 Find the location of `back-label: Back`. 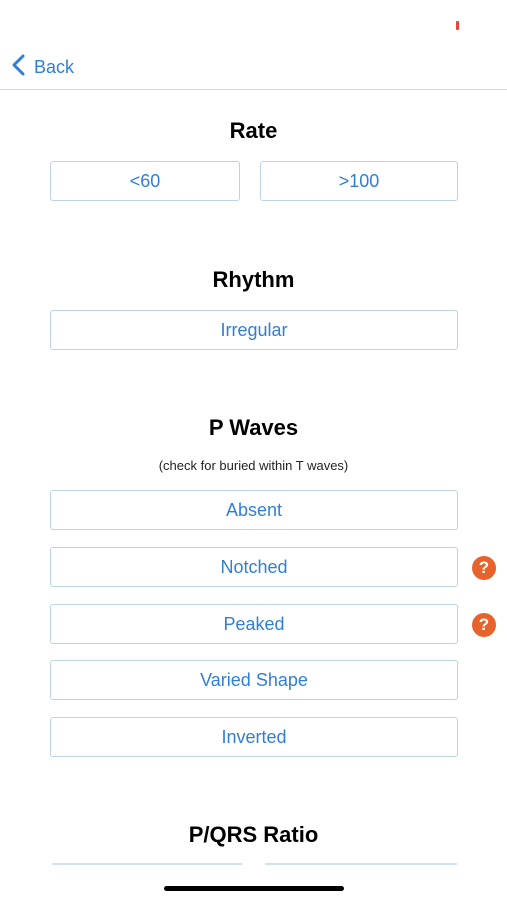

back-label: Back is located at coordinates (54, 66).